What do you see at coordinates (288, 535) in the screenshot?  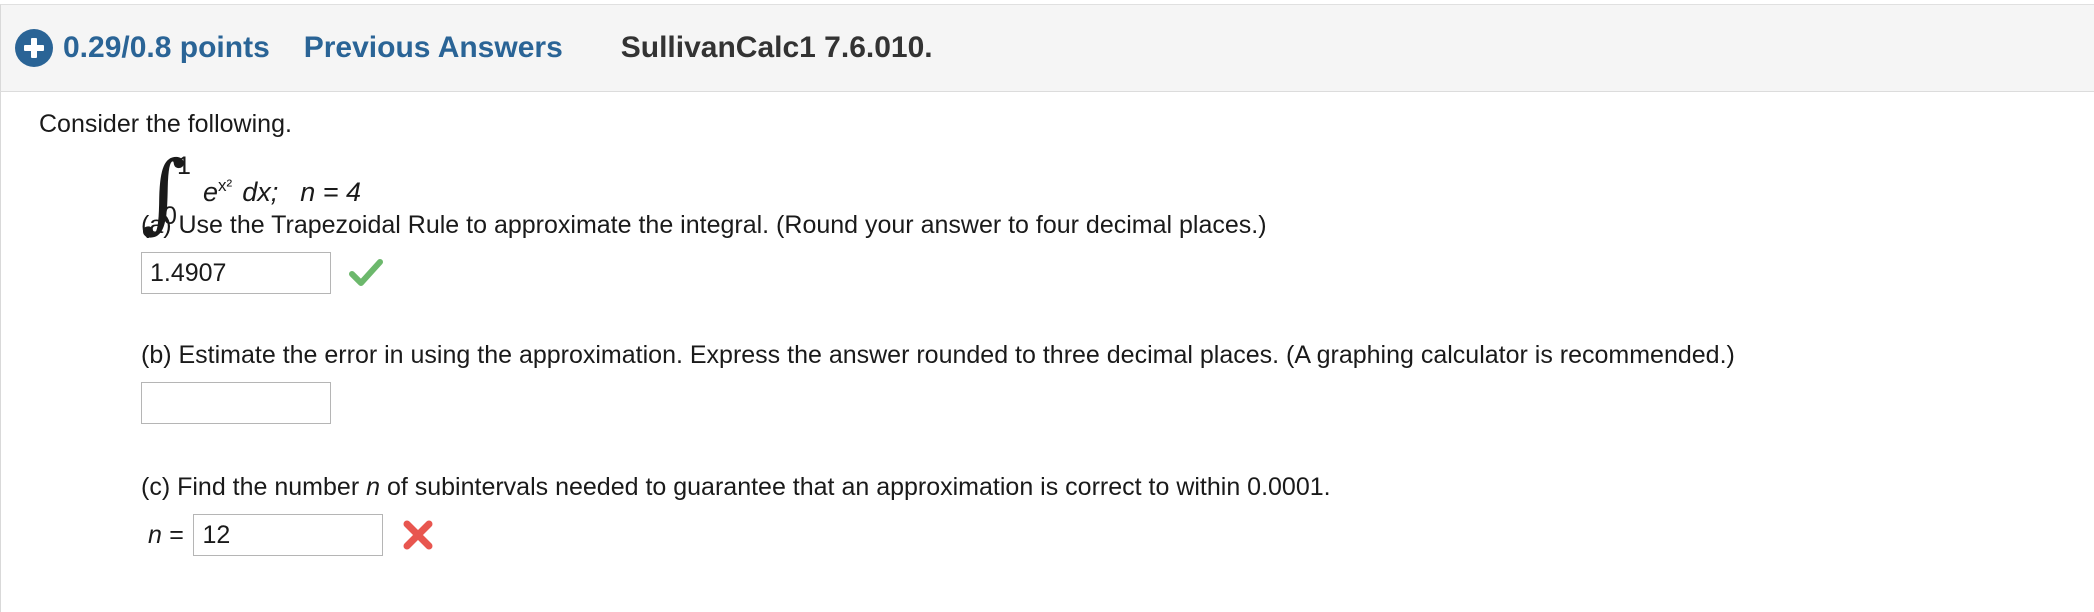 I see `part-c-answer-input` at bounding box center [288, 535].